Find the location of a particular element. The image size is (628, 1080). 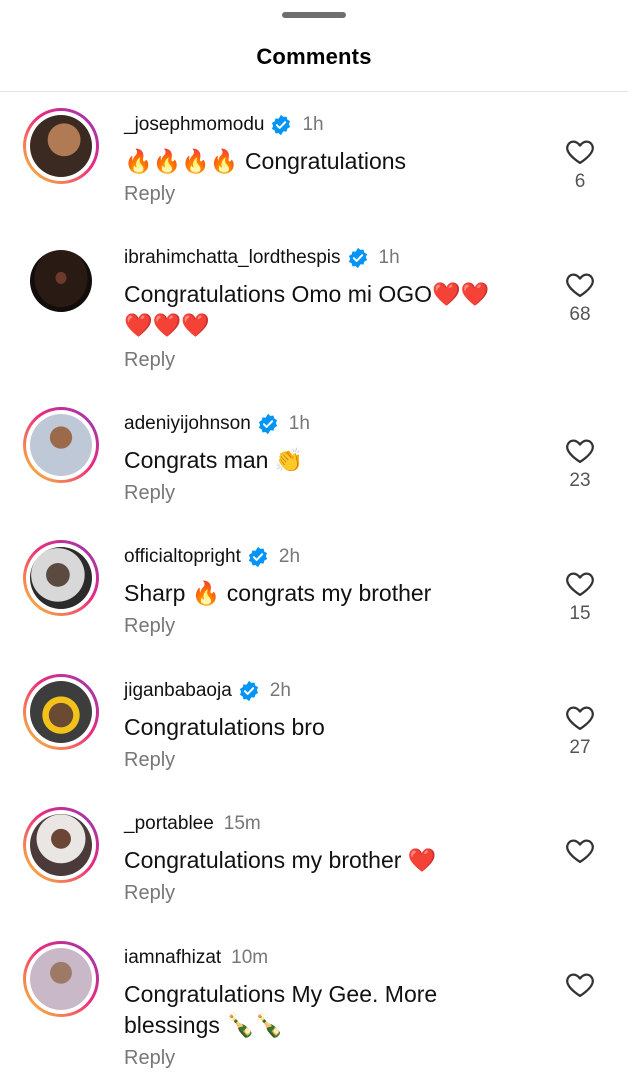

like-control: 27 is located at coordinates (580, 731).